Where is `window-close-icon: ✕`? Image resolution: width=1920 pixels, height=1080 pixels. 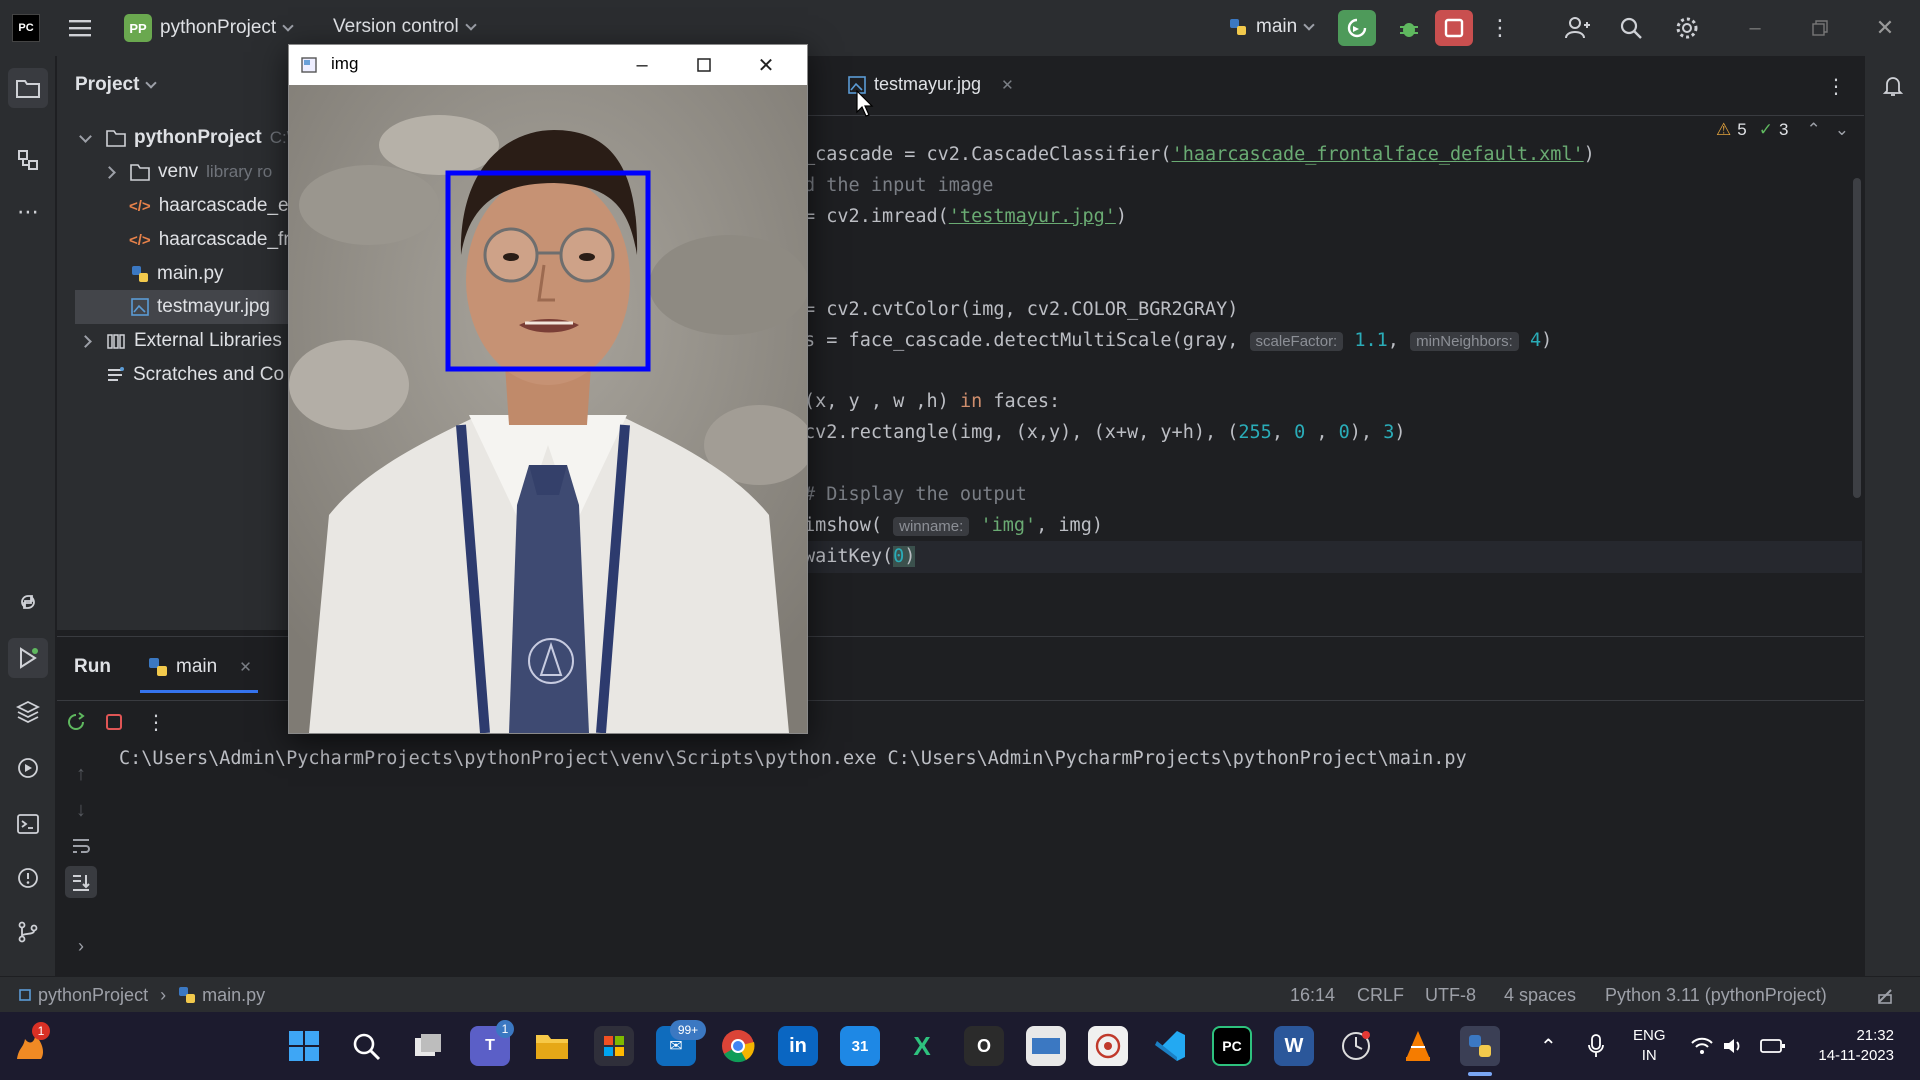 window-close-icon: ✕ is located at coordinates (766, 65).